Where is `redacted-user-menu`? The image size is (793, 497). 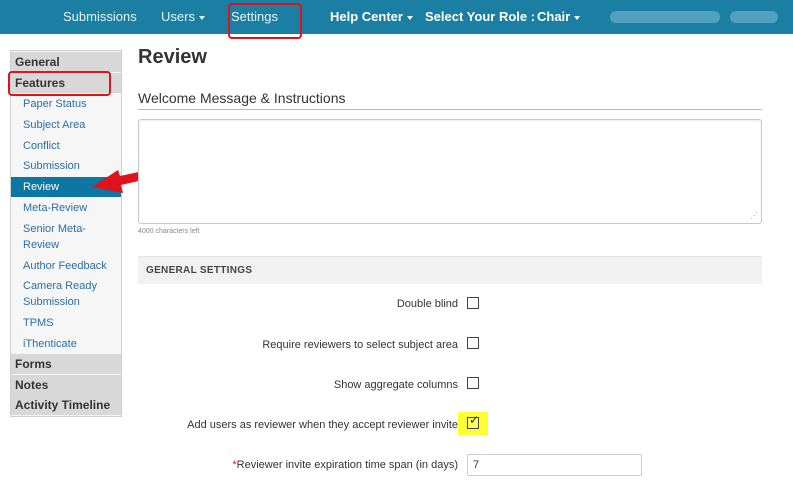 redacted-user-menu is located at coordinates (754, 17).